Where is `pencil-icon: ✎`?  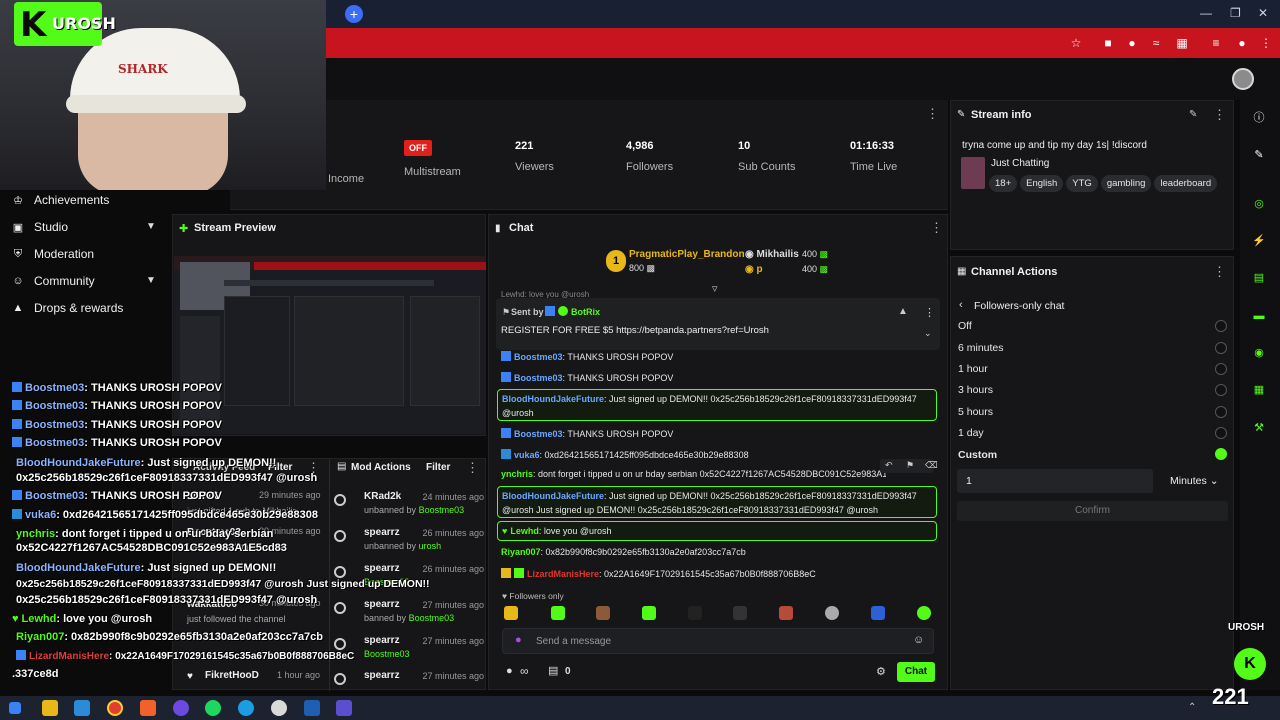
pencil-icon: ✎ is located at coordinates (1259, 155).